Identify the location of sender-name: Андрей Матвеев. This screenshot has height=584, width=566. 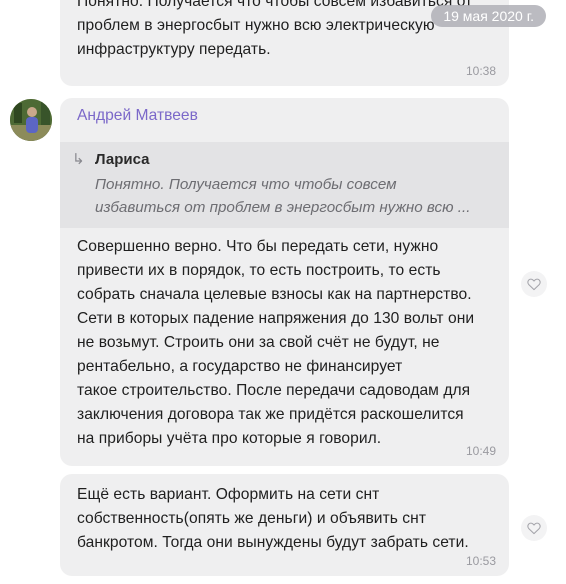
(137, 116).